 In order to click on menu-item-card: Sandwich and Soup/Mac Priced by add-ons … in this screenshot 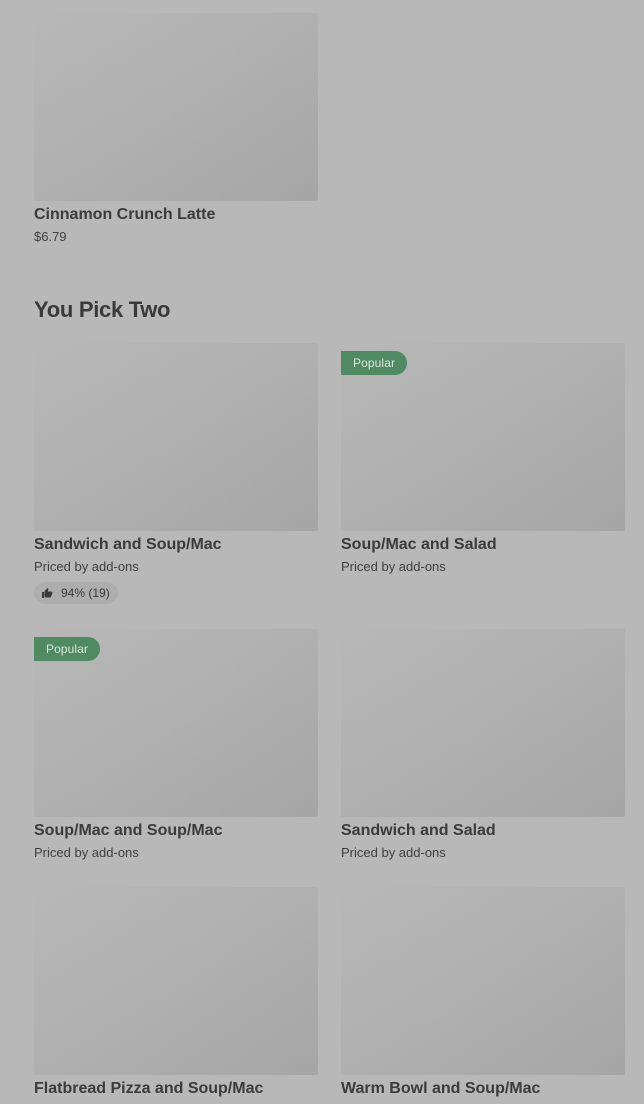, I will do `click(176, 473)`.